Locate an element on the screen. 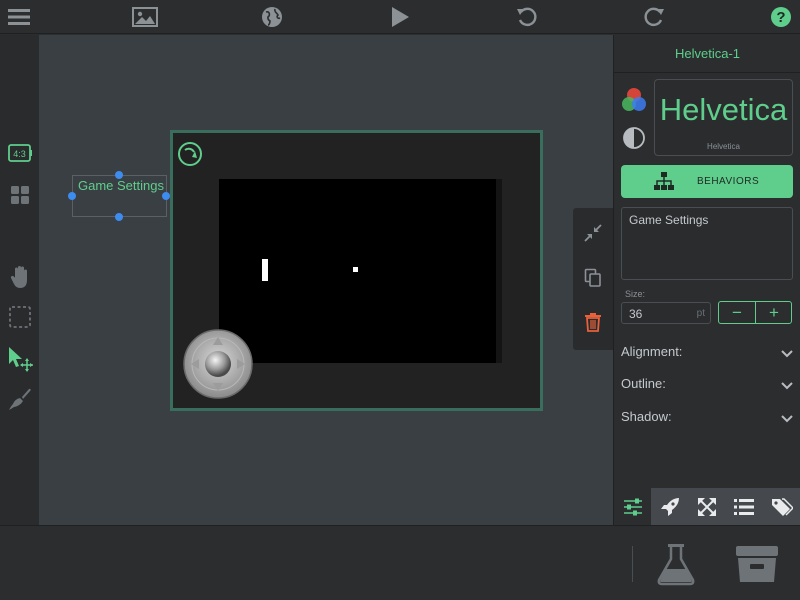  trash-icon is located at coordinates (593, 322).